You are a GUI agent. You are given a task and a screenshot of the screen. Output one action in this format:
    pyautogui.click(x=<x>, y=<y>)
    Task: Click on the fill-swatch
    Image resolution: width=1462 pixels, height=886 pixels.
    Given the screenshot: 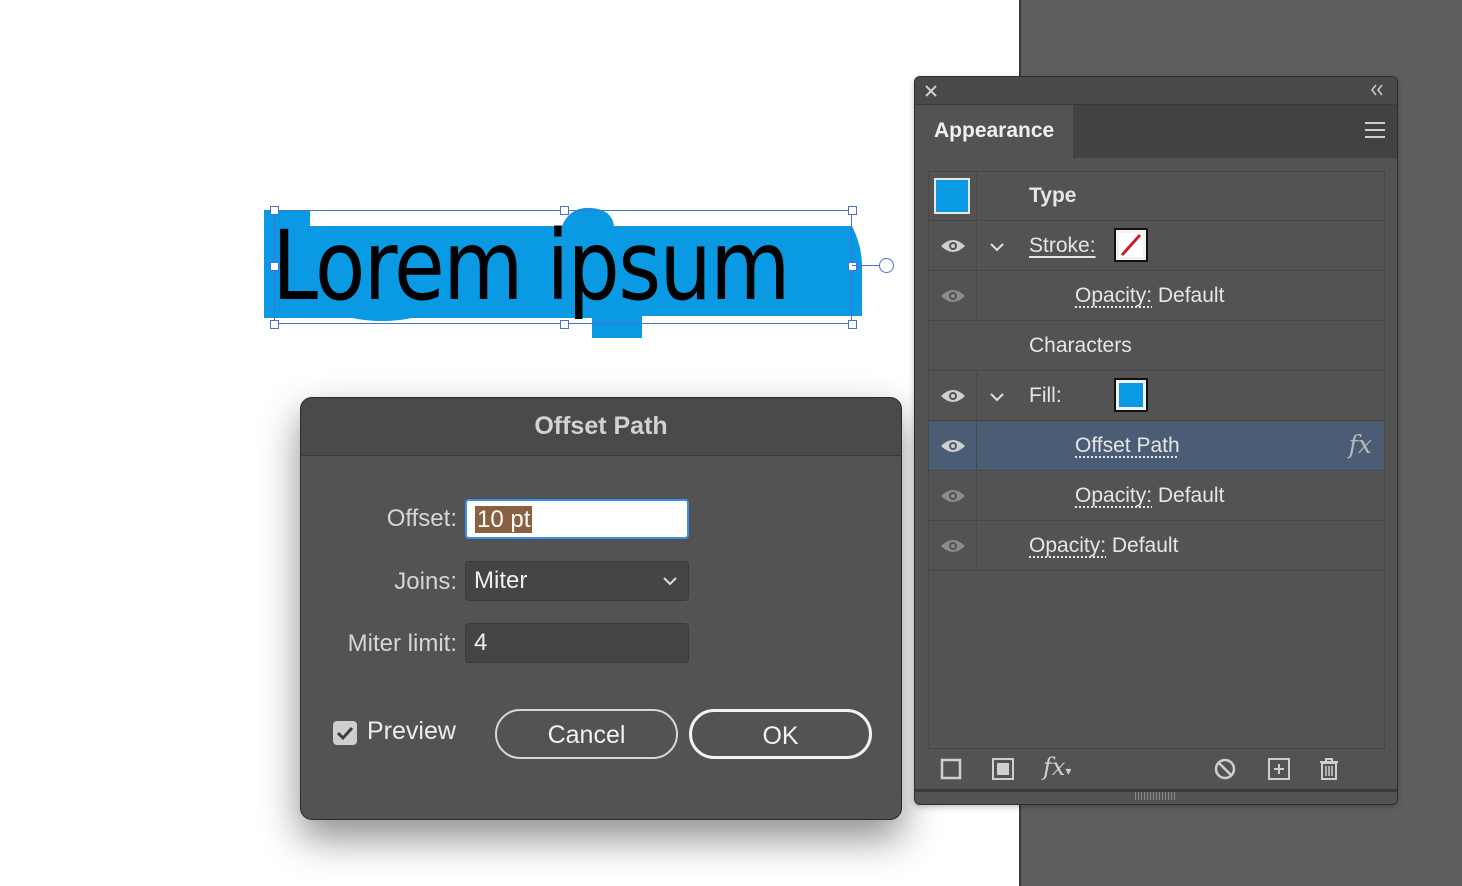 What is the action you would take?
    pyautogui.click(x=1131, y=395)
    